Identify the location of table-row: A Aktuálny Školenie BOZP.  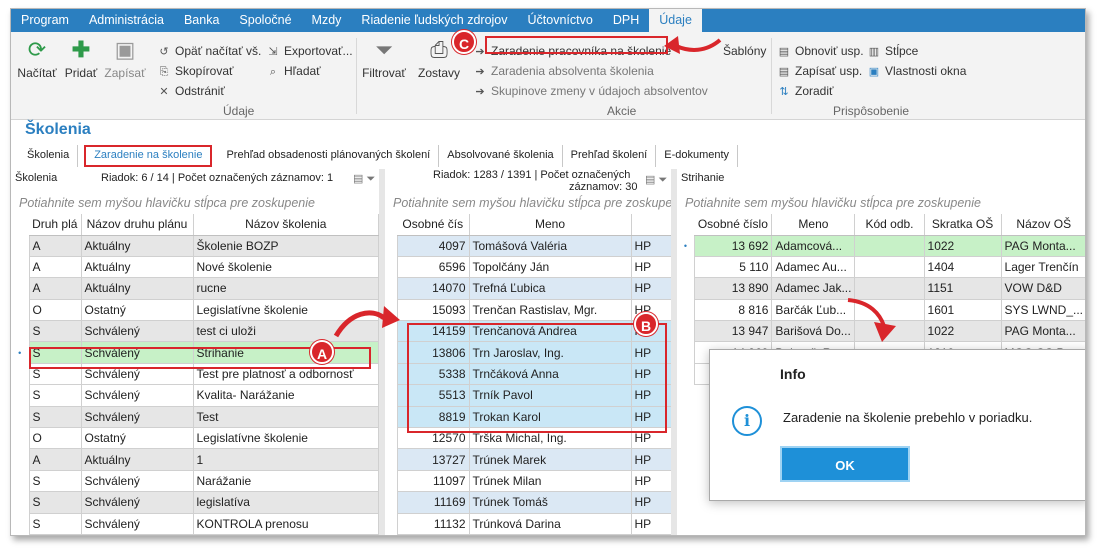
(195, 245).